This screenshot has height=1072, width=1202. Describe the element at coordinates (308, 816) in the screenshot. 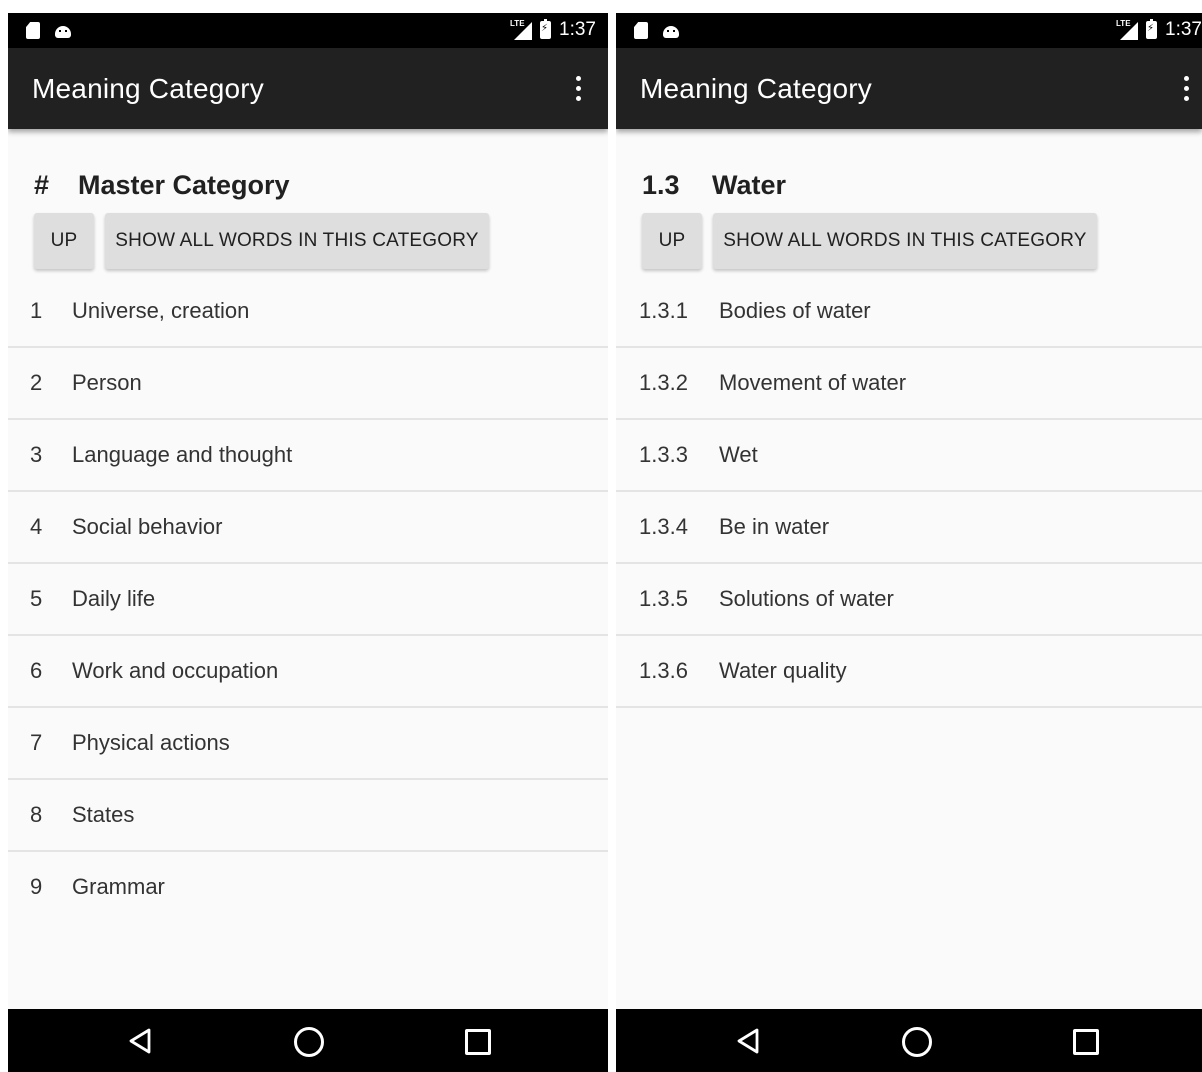

I see `list-item: 8 States` at that location.